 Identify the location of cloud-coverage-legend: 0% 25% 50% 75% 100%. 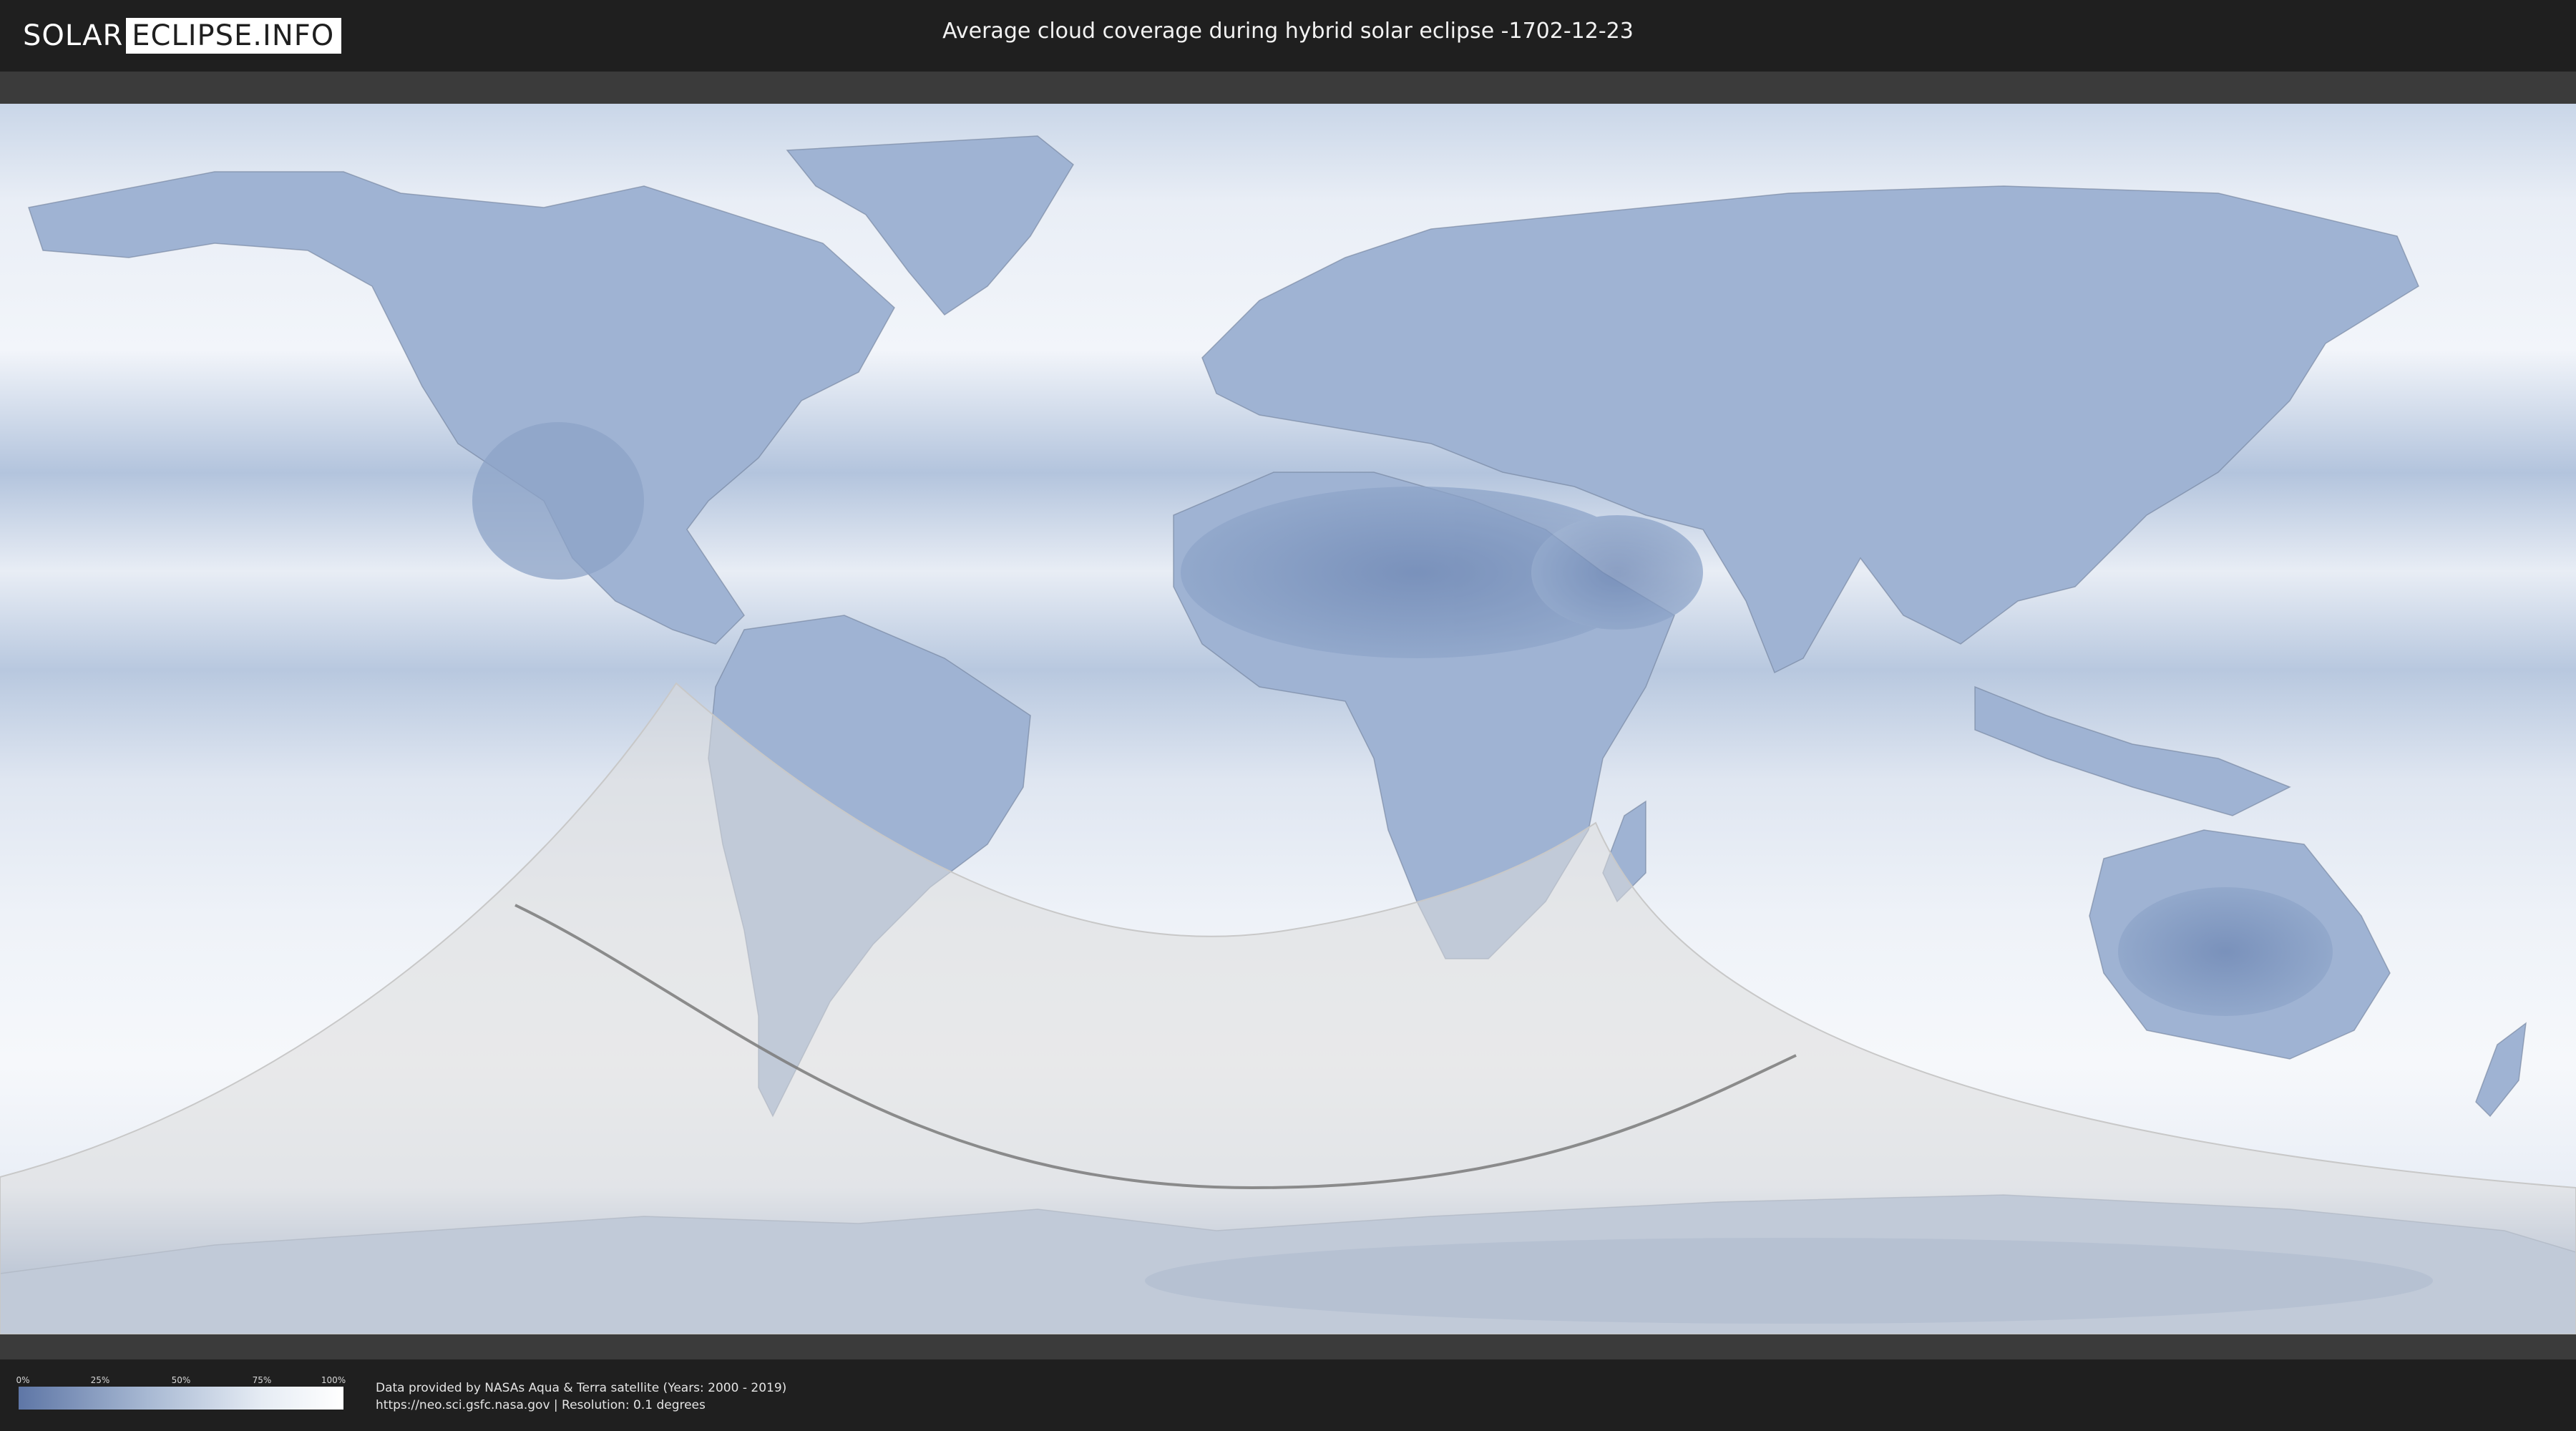
(181, 1392).